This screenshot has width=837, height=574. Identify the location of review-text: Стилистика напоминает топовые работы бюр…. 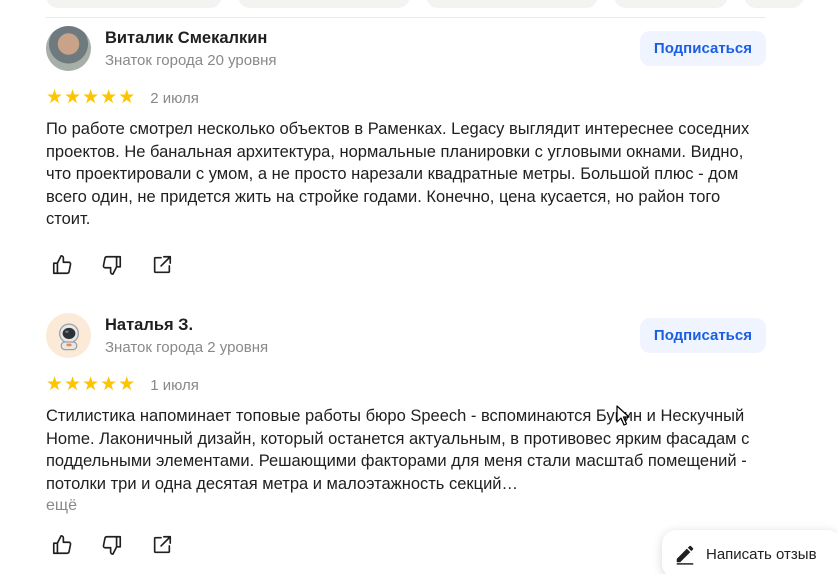
(398, 450).